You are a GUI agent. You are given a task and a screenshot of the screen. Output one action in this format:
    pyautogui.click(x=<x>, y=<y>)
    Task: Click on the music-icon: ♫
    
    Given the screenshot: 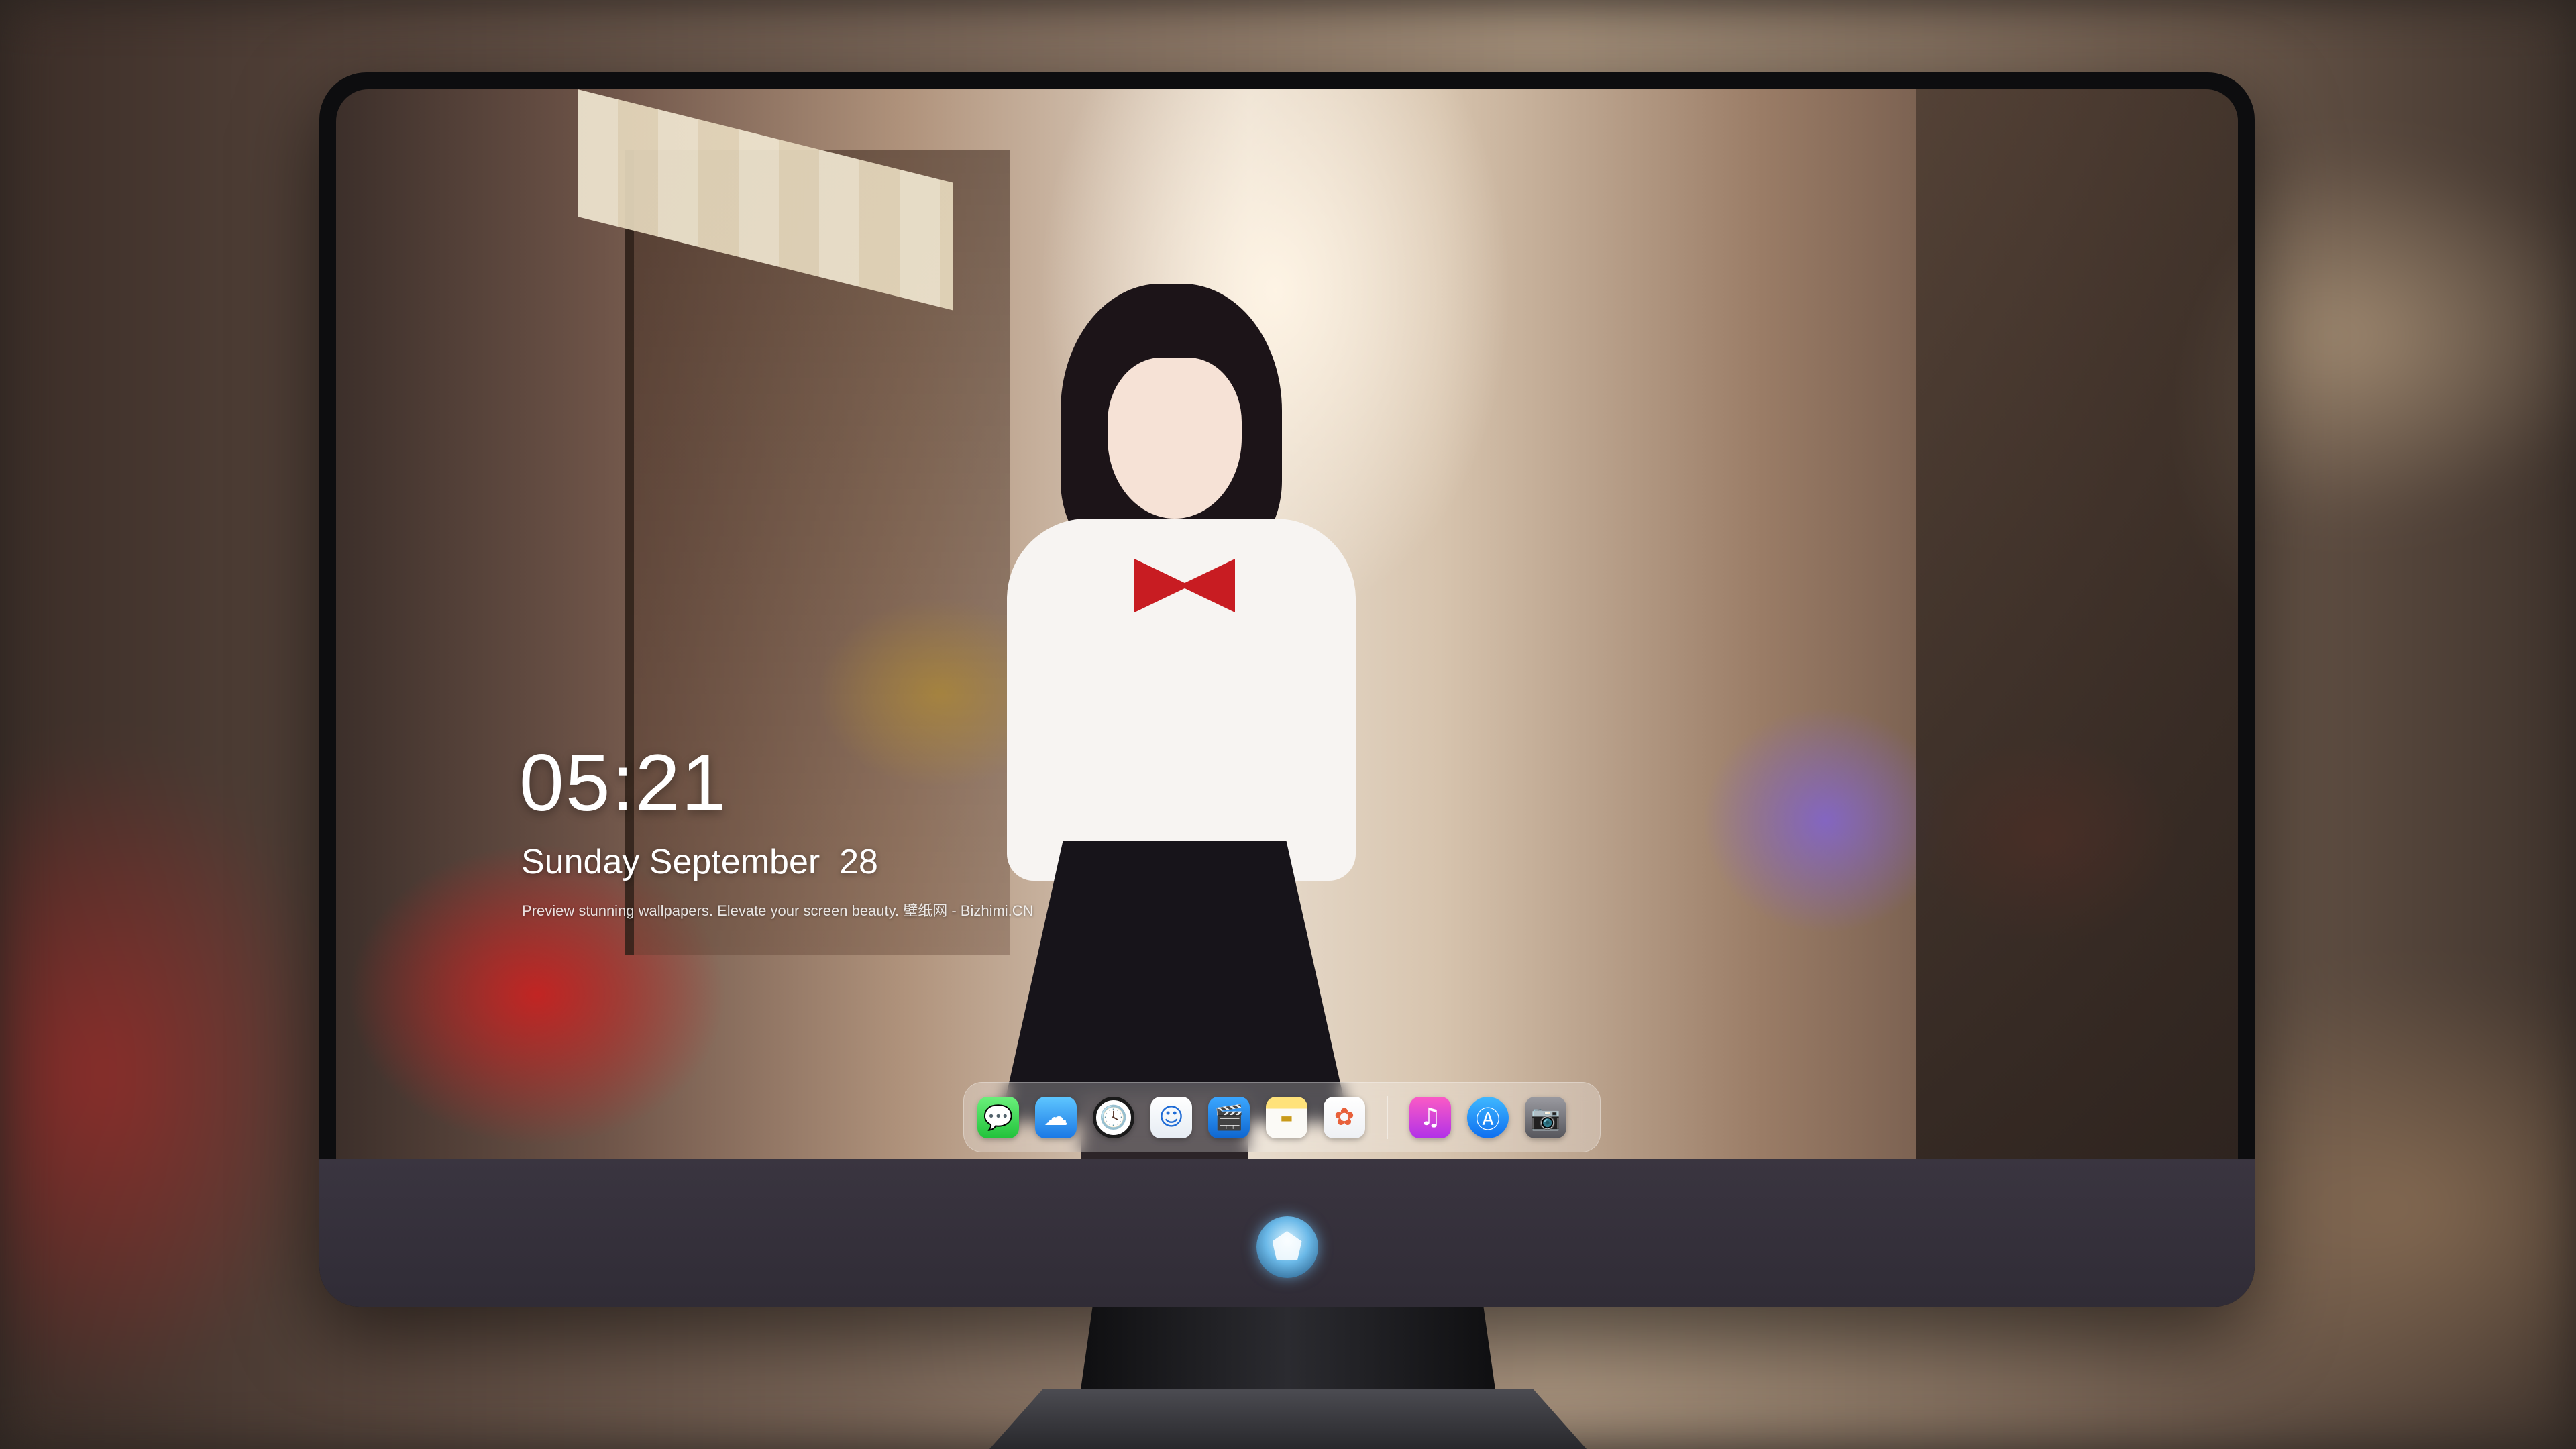 What is the action you would take?
    pyautogui.click(x=1430, y=1117)
    